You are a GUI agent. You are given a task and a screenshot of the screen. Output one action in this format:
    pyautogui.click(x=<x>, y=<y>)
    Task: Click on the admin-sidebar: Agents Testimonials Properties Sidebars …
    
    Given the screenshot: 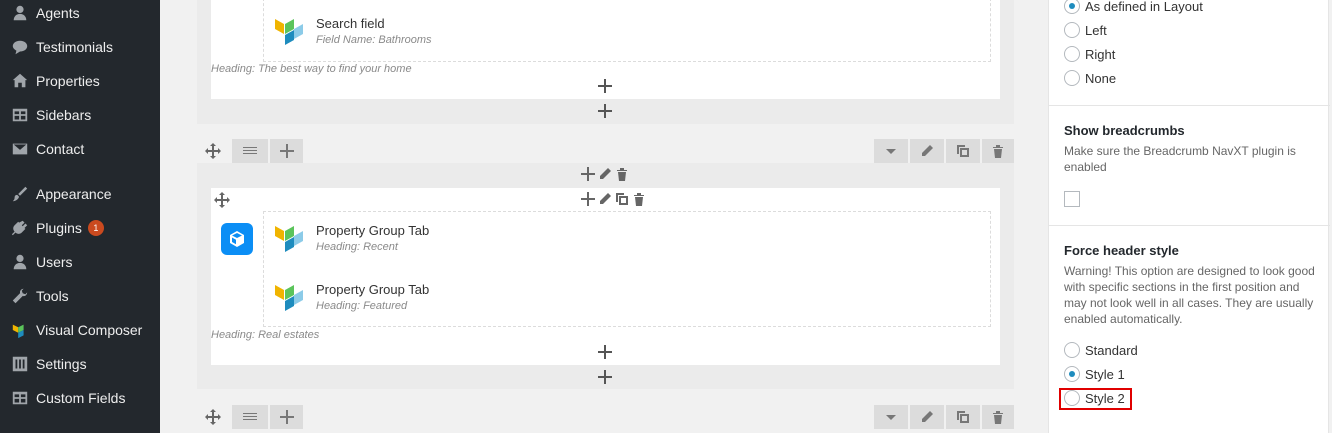 What is the action you would take?
    pyautogui.click(x=80, y=216)
    